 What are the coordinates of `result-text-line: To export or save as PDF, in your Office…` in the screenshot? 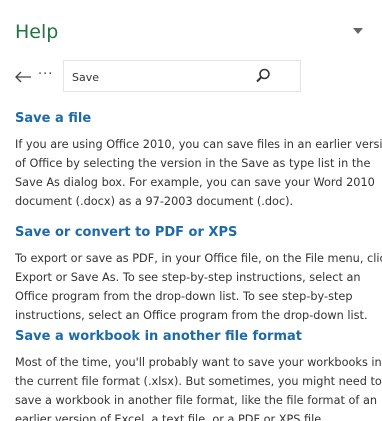 It's located at (198, 258).